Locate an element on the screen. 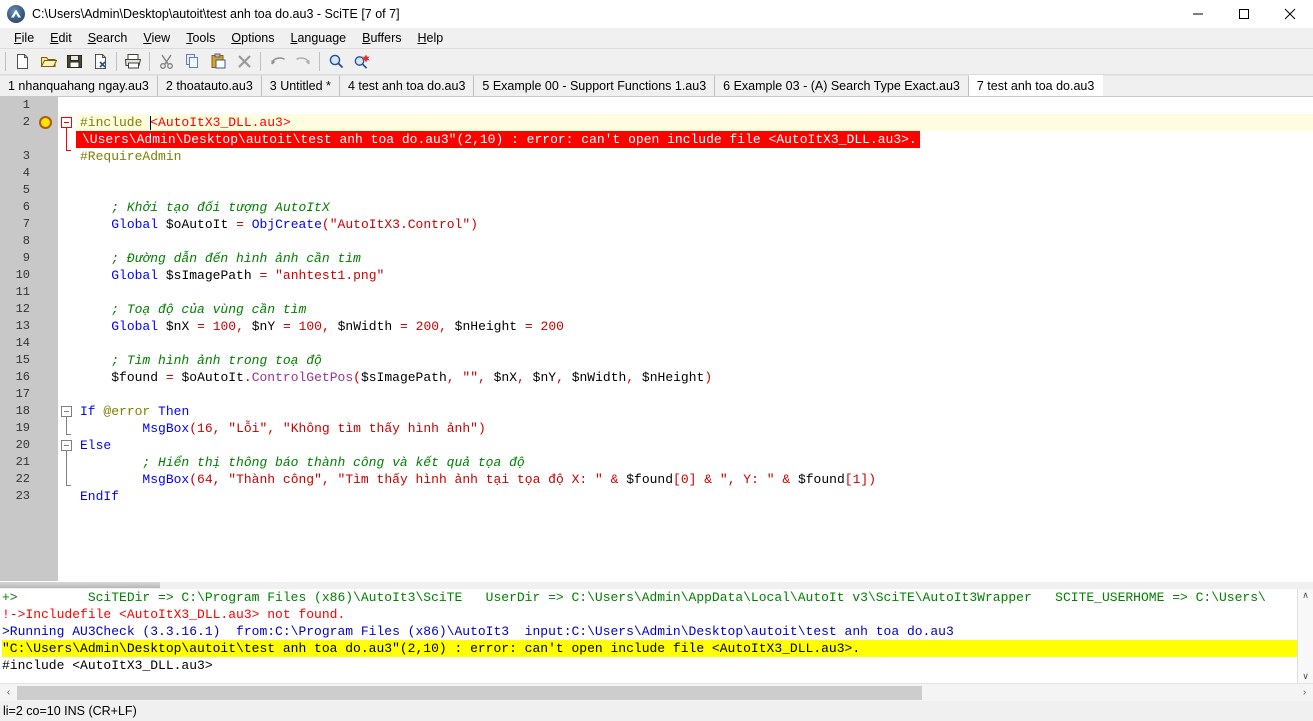 The image size is (1313, 721). annotation-spacer is located at coordinates (18, 139).